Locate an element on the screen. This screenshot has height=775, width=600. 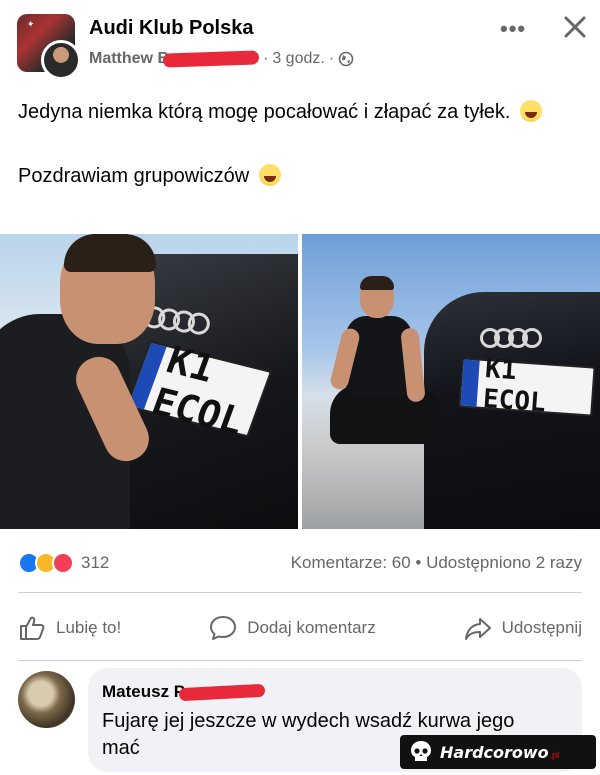
post-time: 3 godz. is located at coordinates (298, 59).